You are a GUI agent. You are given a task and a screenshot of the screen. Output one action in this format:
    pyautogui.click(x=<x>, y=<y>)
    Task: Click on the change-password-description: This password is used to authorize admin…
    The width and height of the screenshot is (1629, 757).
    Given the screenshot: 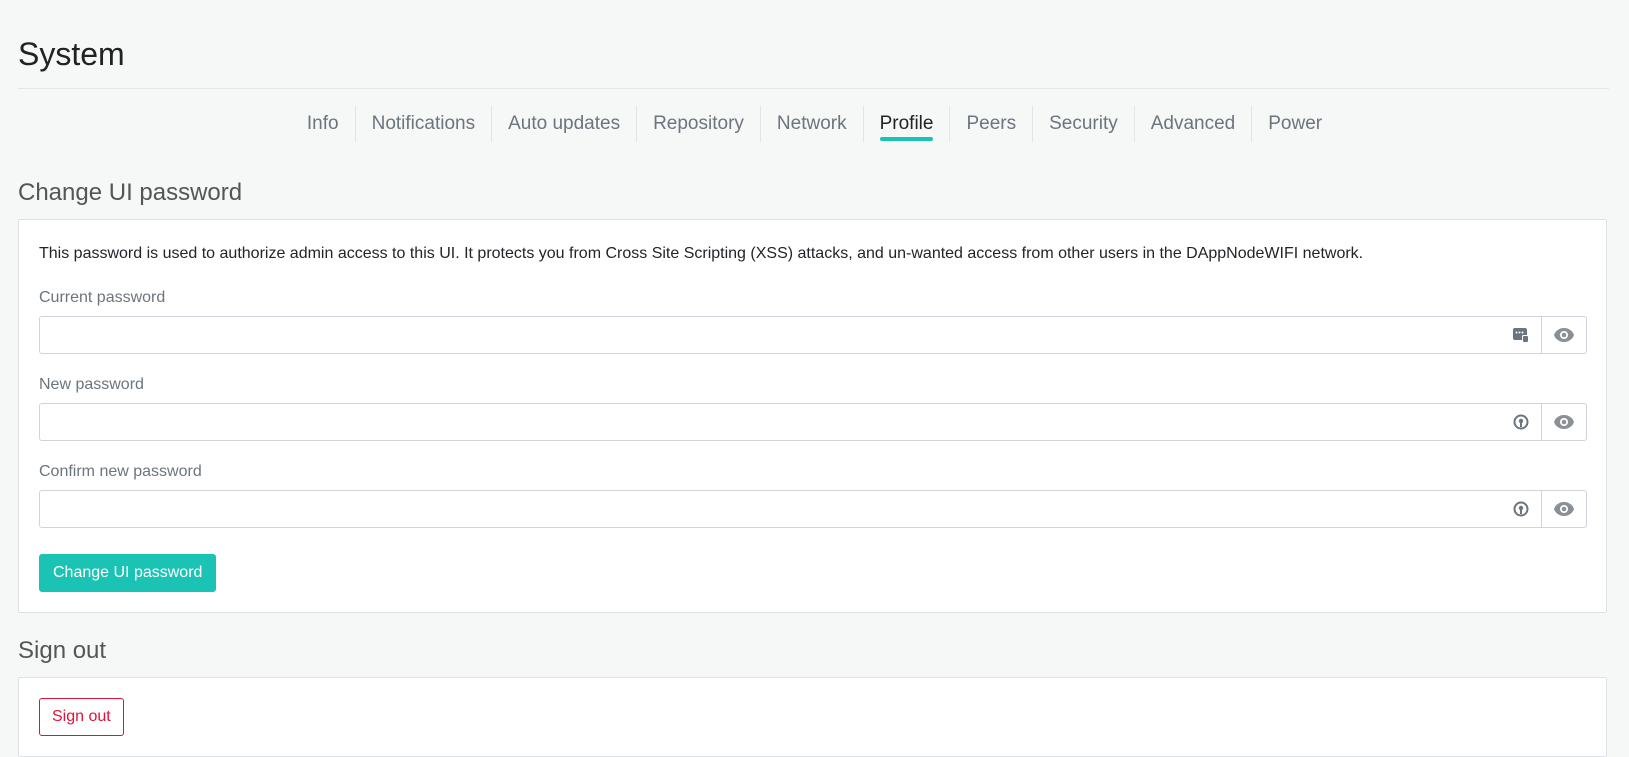 What is the action you would take?
    pyautogui.click(x=701, y=253)
    